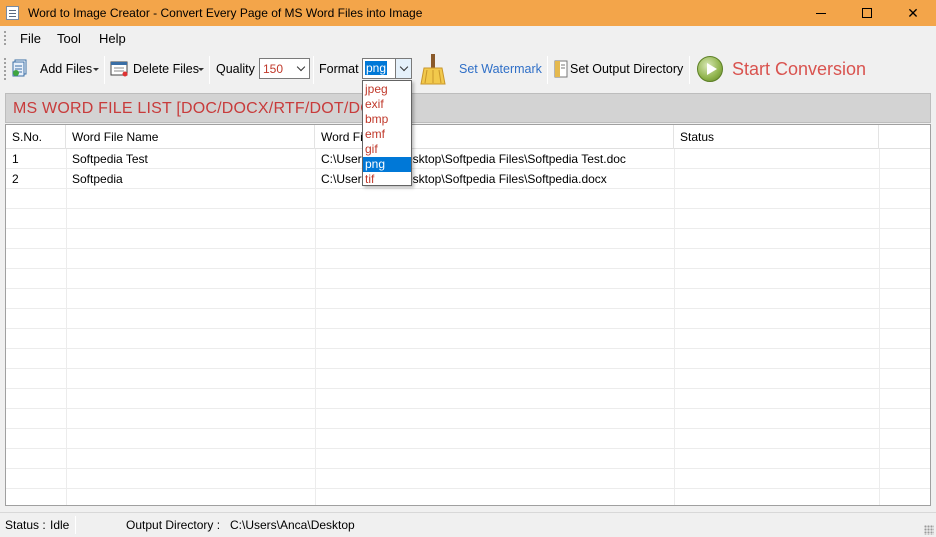  I want to click on add-files-button: Add Files, so click(66, 69).